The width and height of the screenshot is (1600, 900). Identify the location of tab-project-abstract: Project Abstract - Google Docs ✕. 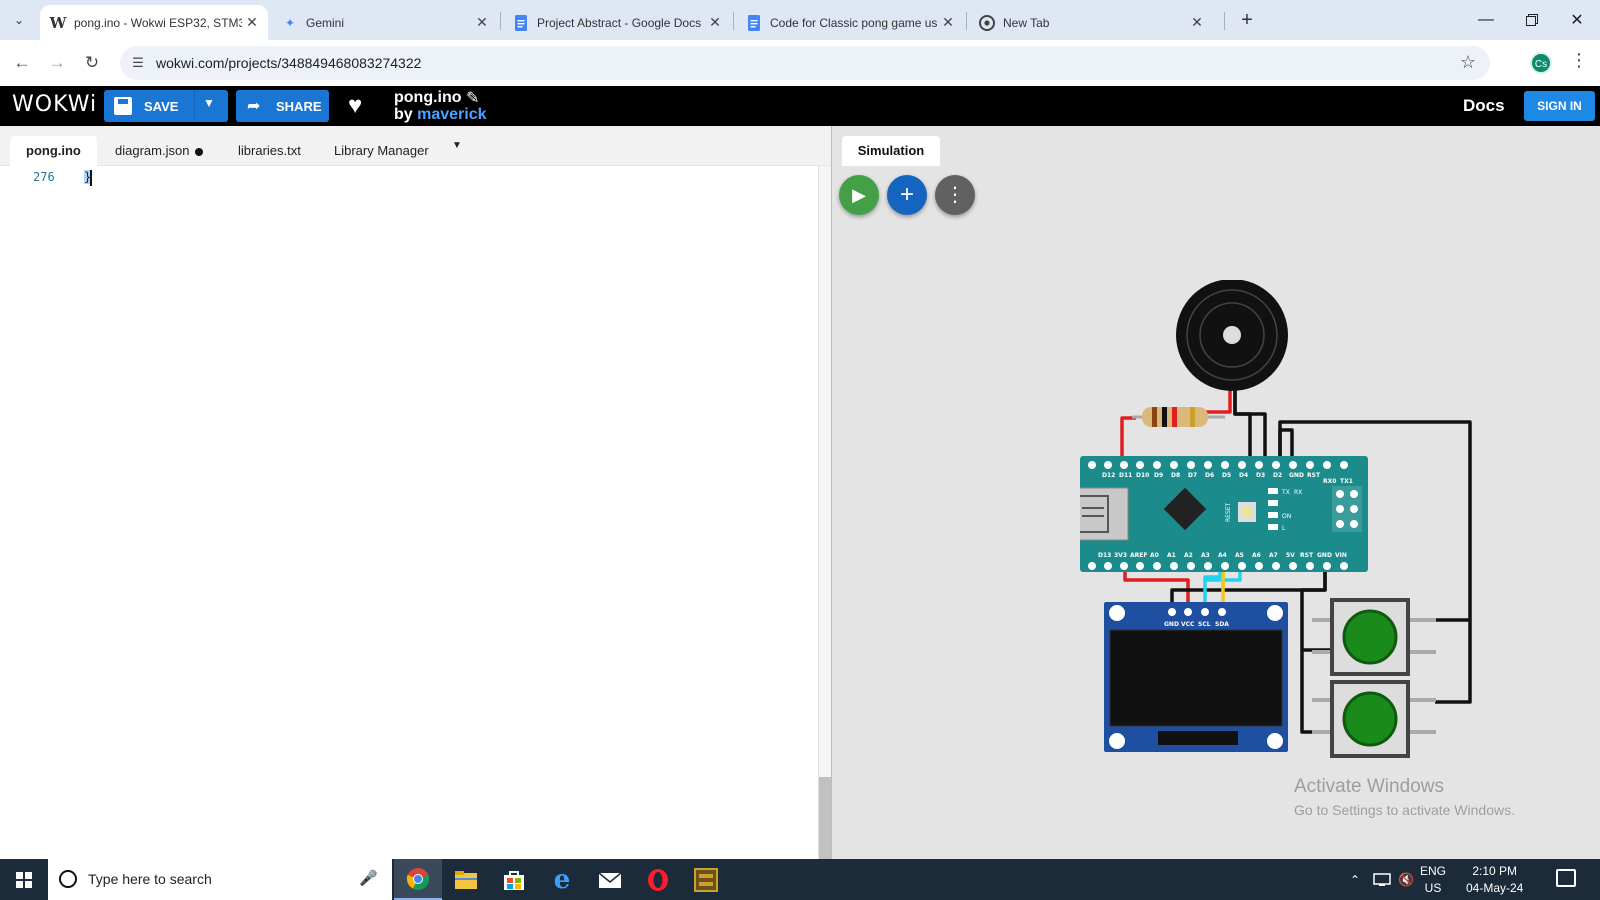
(617, 22).